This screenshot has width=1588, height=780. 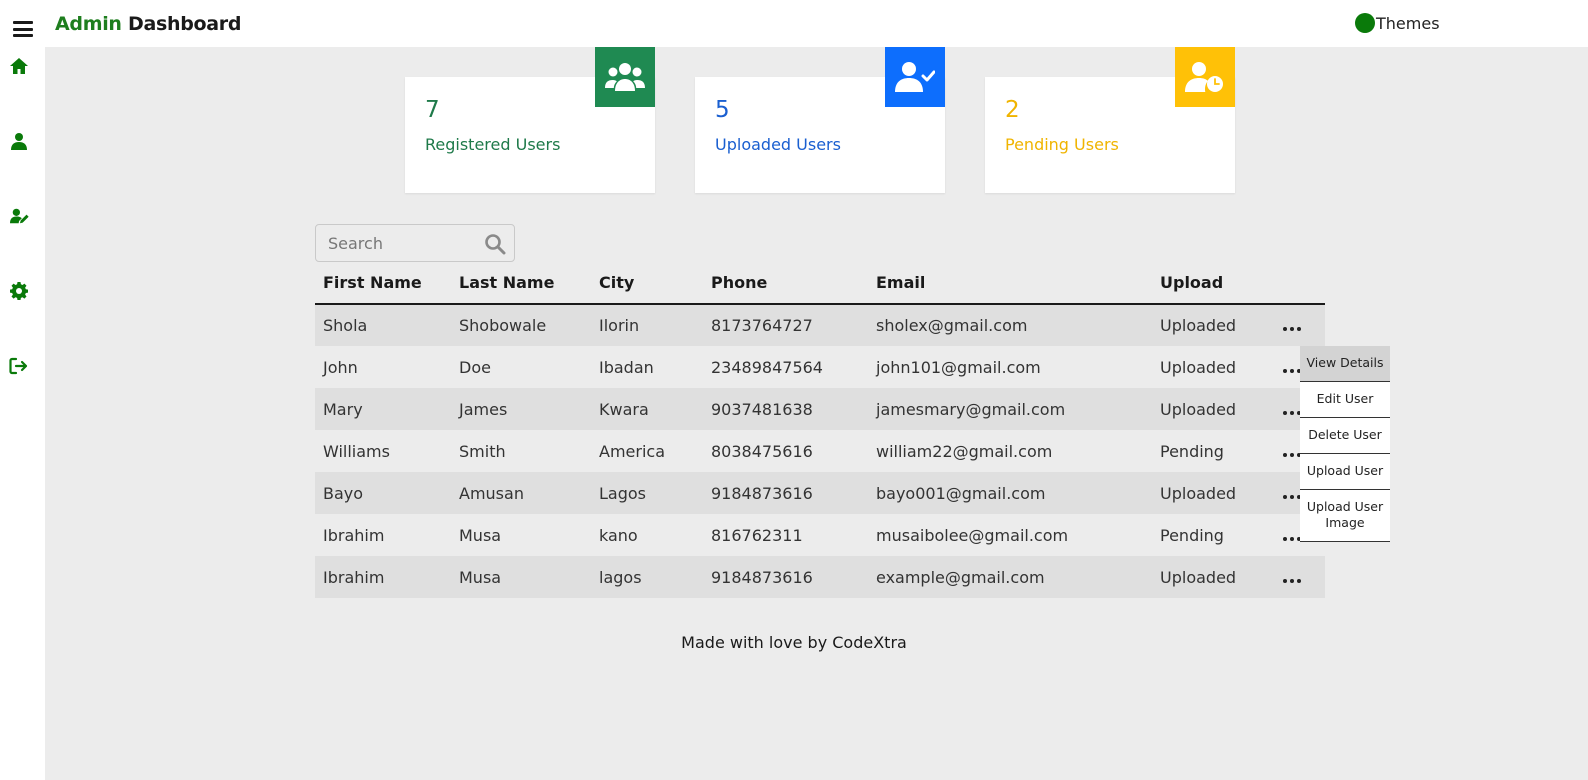 What do you see at coordinates (647, 451) in the screenshot?
I see `cell-city: America` at bounding box center [647, 451].